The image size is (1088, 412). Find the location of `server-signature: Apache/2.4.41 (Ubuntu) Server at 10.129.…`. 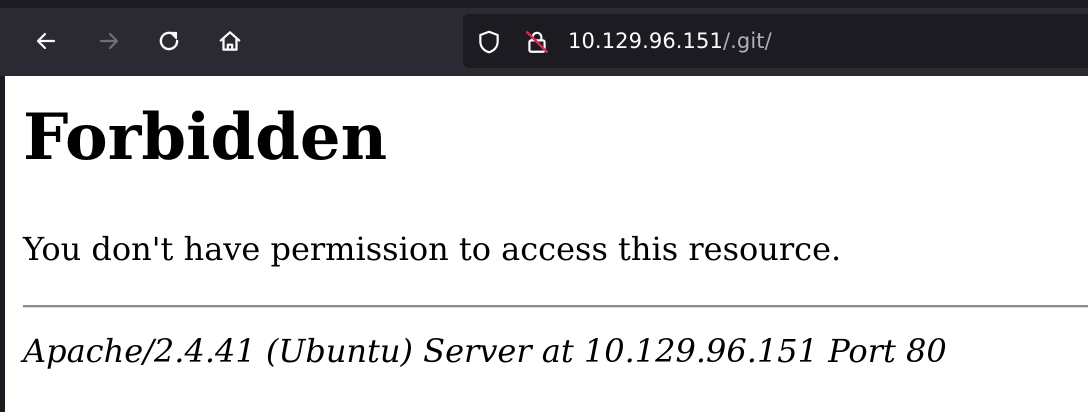

server-signature: Apache/2.4.41 (Ubuntu) Server at 10.129.… is located at coordinates (485, 351).